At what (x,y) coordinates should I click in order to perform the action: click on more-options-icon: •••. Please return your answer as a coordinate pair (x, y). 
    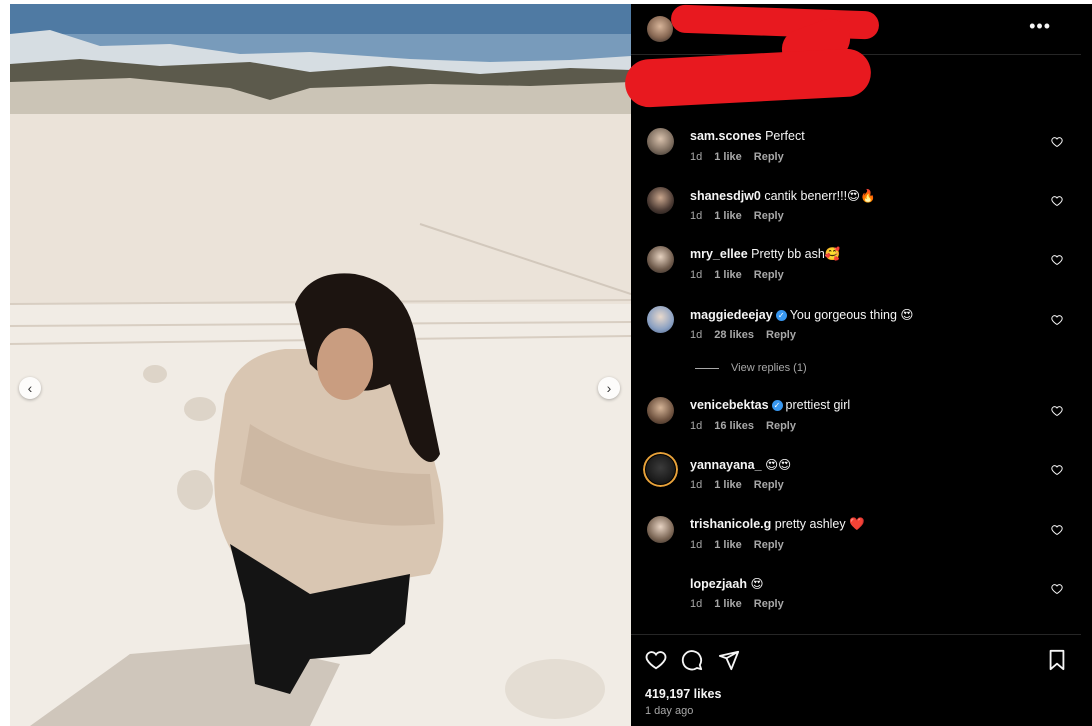
    Looking at the image, I should click on (1040, 26).